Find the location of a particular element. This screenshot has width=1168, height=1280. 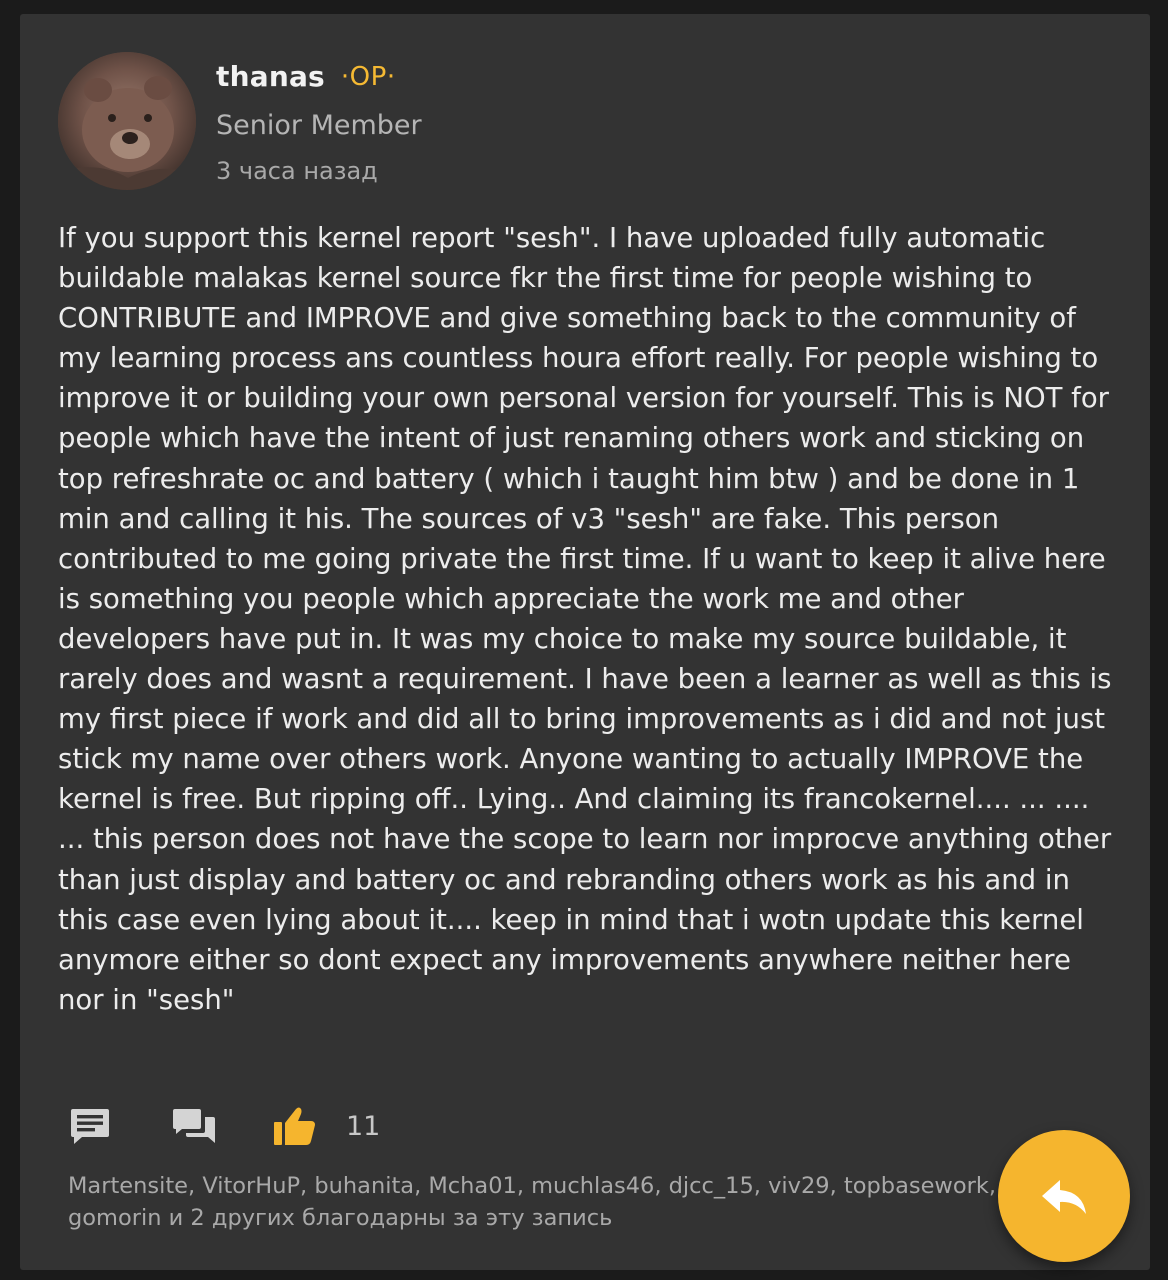

post-timestamp: 3 часа назад is located at coordinates (297, 171).